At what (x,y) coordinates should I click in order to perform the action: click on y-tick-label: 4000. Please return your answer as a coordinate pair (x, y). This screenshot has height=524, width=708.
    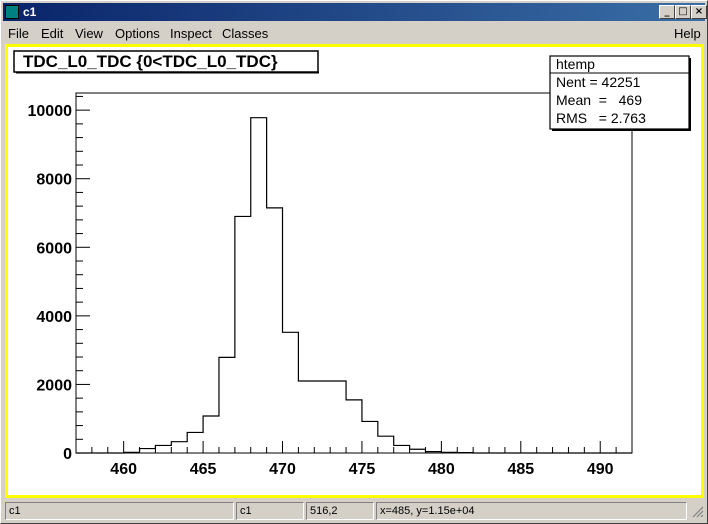
    Looking at the image, I should click on (54, 317).